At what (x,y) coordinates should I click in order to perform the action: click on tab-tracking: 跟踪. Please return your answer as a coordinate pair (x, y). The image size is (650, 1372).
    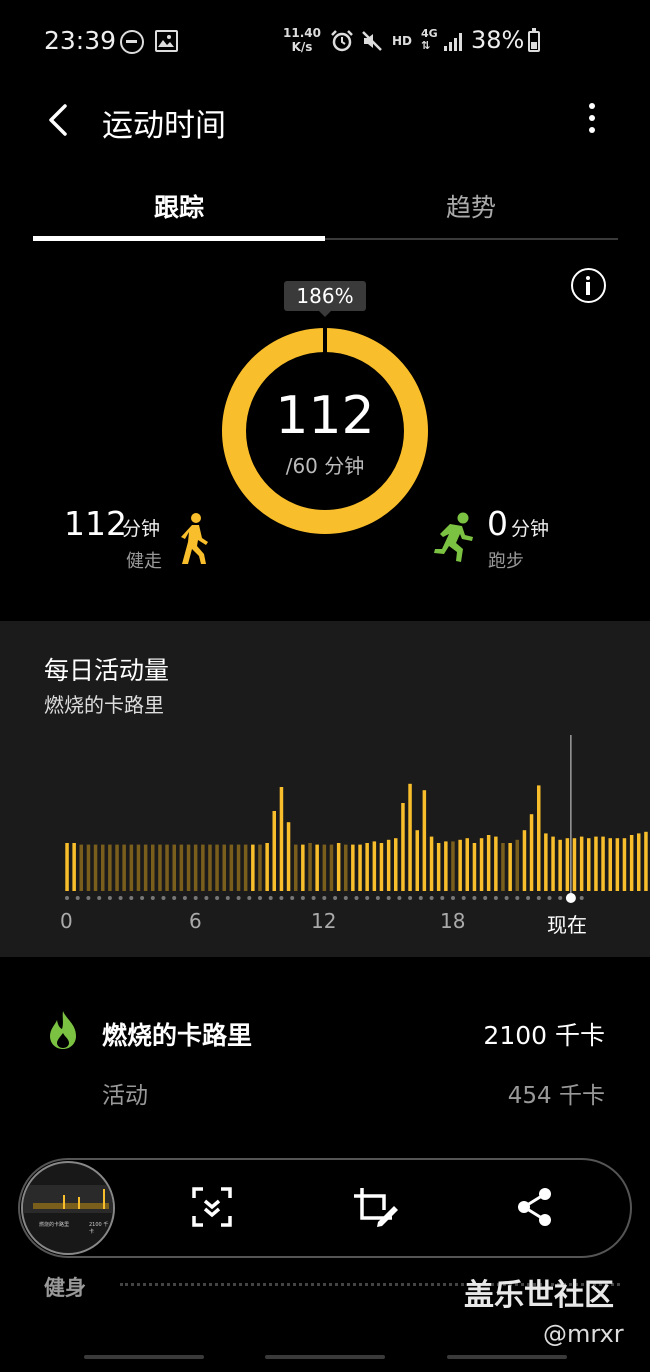
    Looking at the image, I should click on (179, 206).